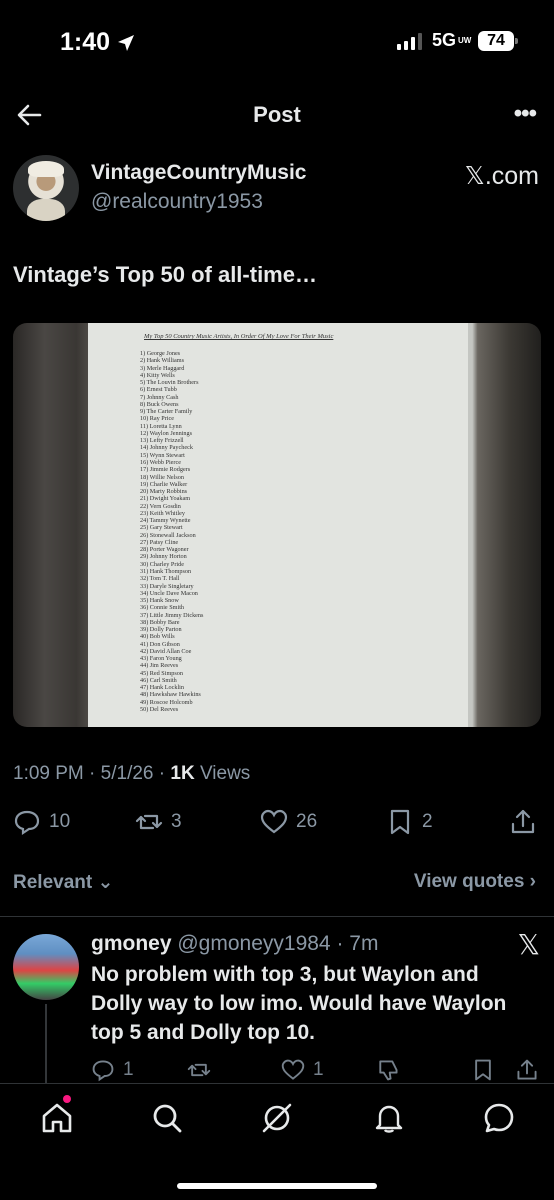  I want to click on post-date: 5/1/26, so click(127, 773).